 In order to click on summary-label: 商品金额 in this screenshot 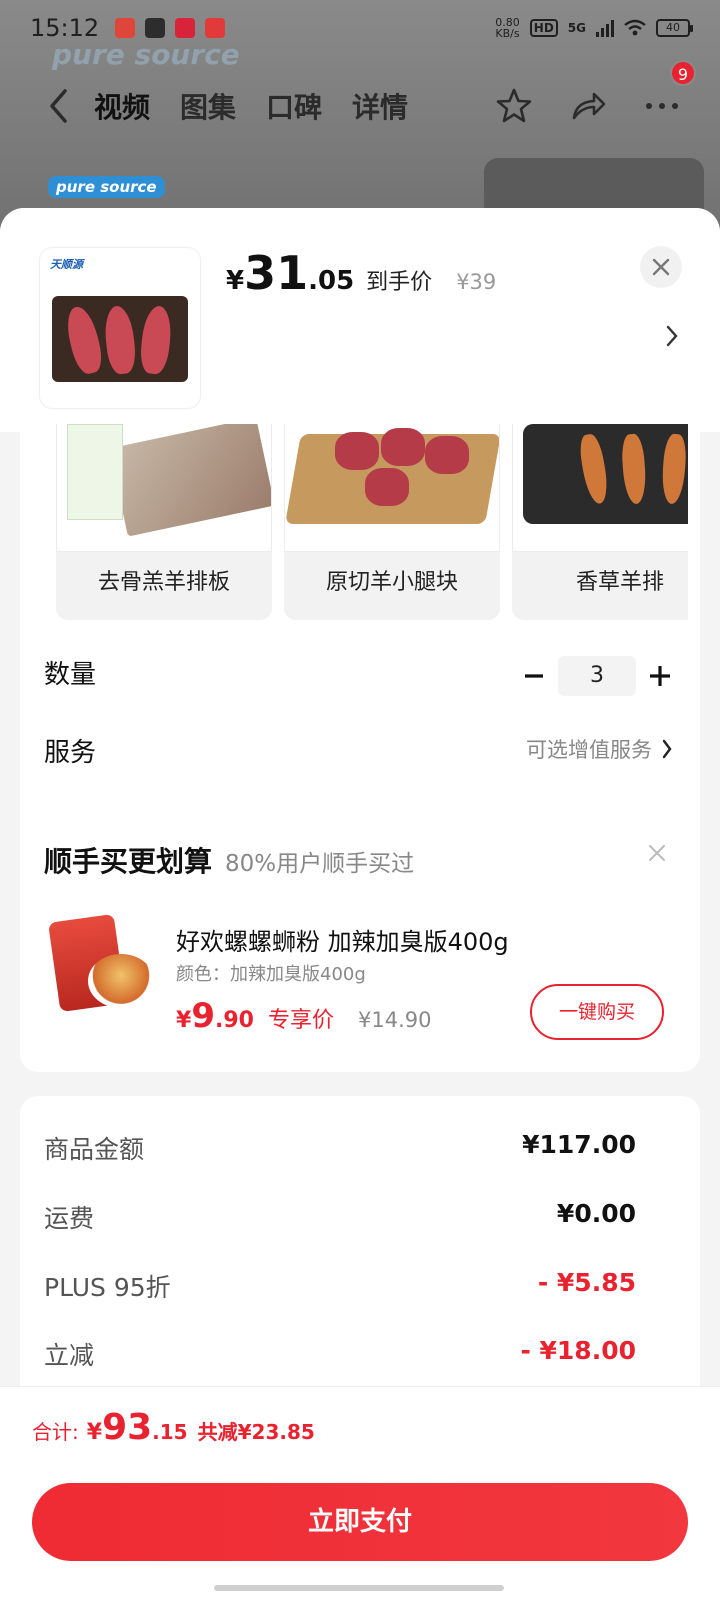, I will do `click(94, 1149)`.